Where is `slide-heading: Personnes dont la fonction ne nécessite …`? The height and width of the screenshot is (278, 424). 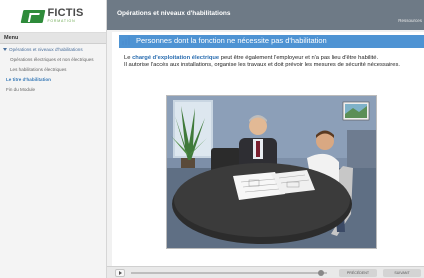
slide-heading: Personnes dont la fonction ne nécessite … is located at coordinates (273, 40).